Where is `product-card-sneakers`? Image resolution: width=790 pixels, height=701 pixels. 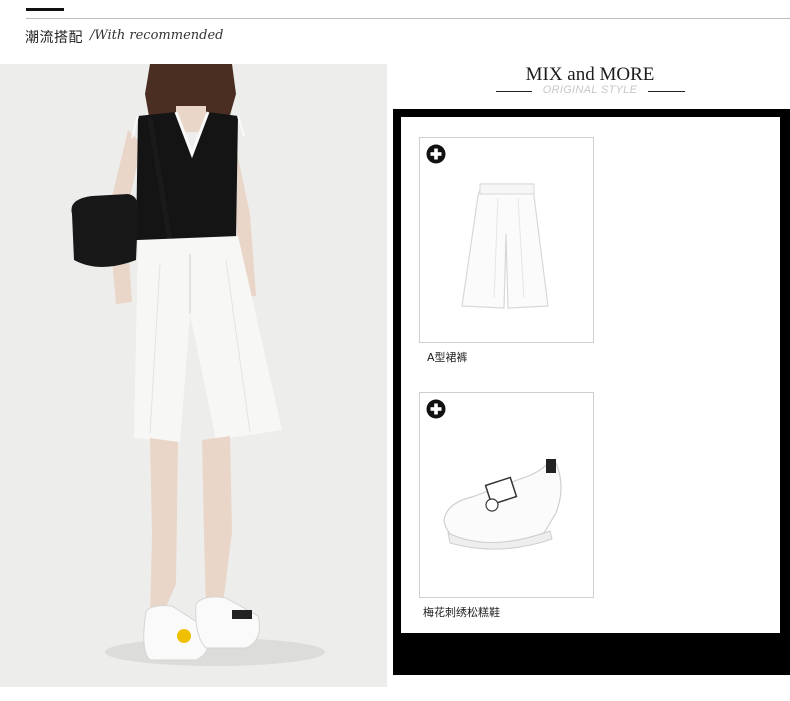
product-card-sneakers is located at coordinates (506, 495).